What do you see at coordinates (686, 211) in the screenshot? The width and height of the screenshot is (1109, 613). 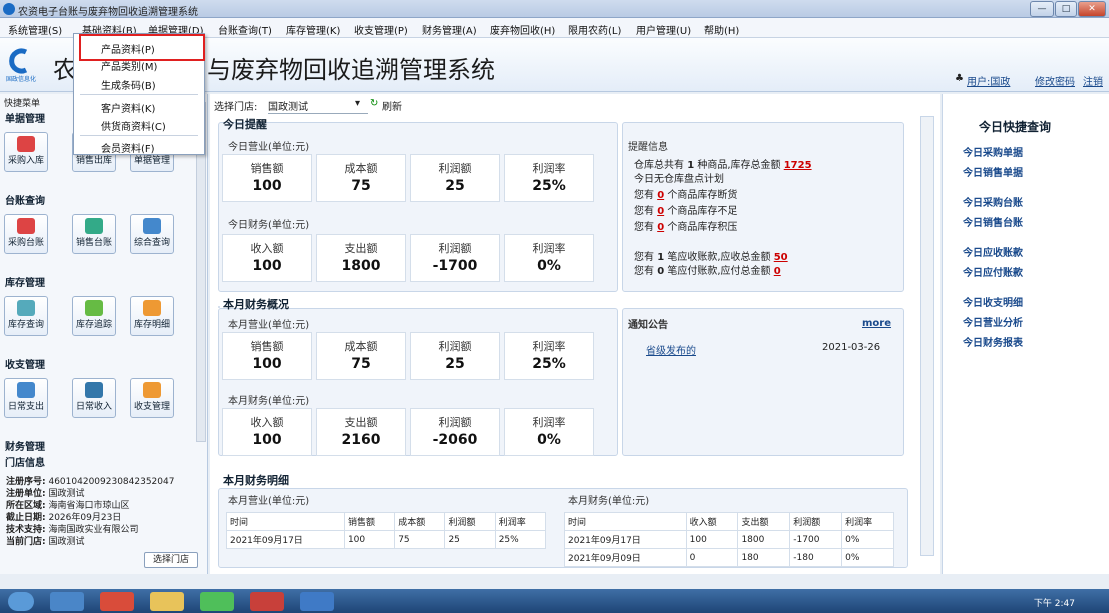 I see `stock-low-line: 您有 0 个商品库存不足` at bounding box center [686, 211].